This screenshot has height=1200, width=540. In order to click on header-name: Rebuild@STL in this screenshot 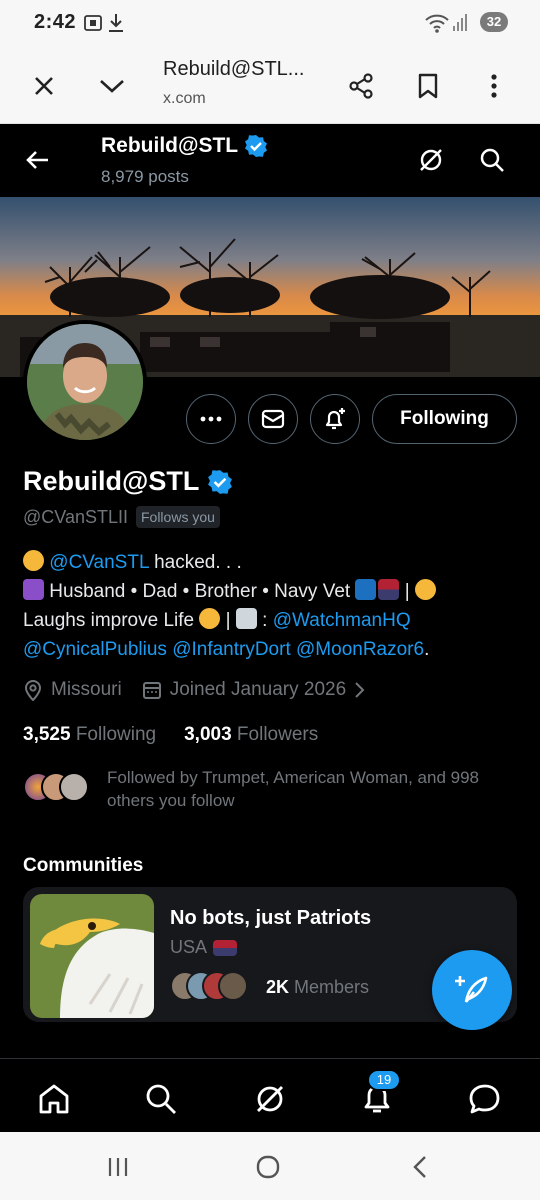, I will do `click(184, 146)`.